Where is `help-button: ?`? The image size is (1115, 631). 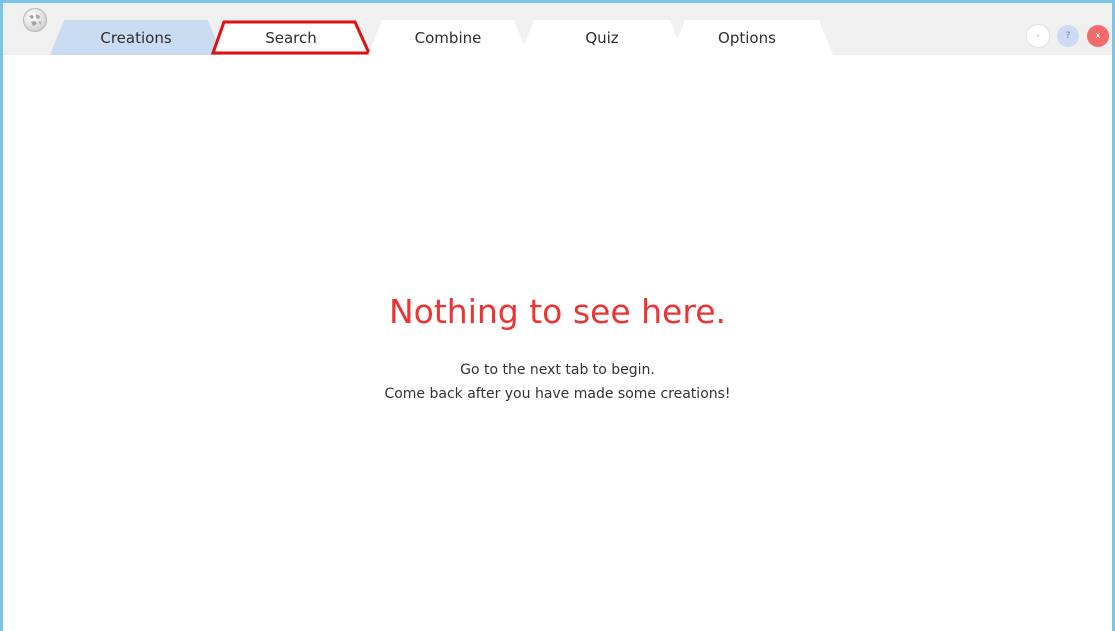
help-button: ? is located at coordinates (1068, 36).